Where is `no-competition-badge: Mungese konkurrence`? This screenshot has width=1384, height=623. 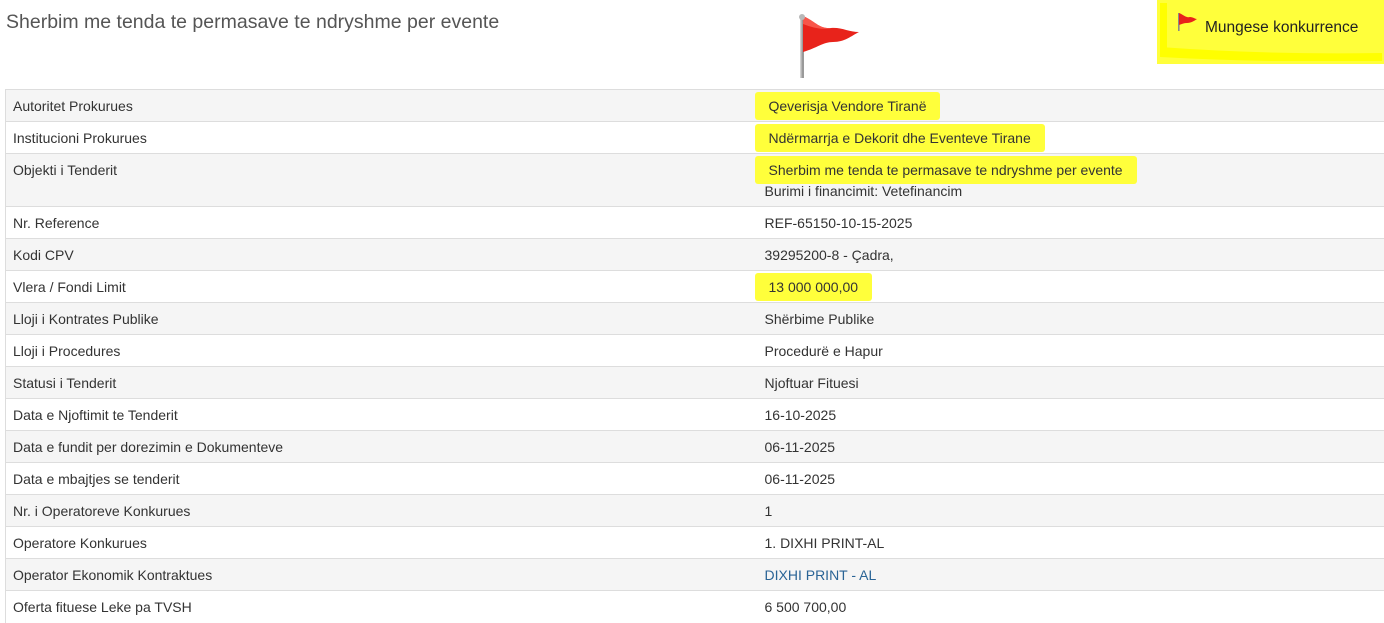
no-competition-badge: Mungese konkurrence is located at coordinates (1271, 29).